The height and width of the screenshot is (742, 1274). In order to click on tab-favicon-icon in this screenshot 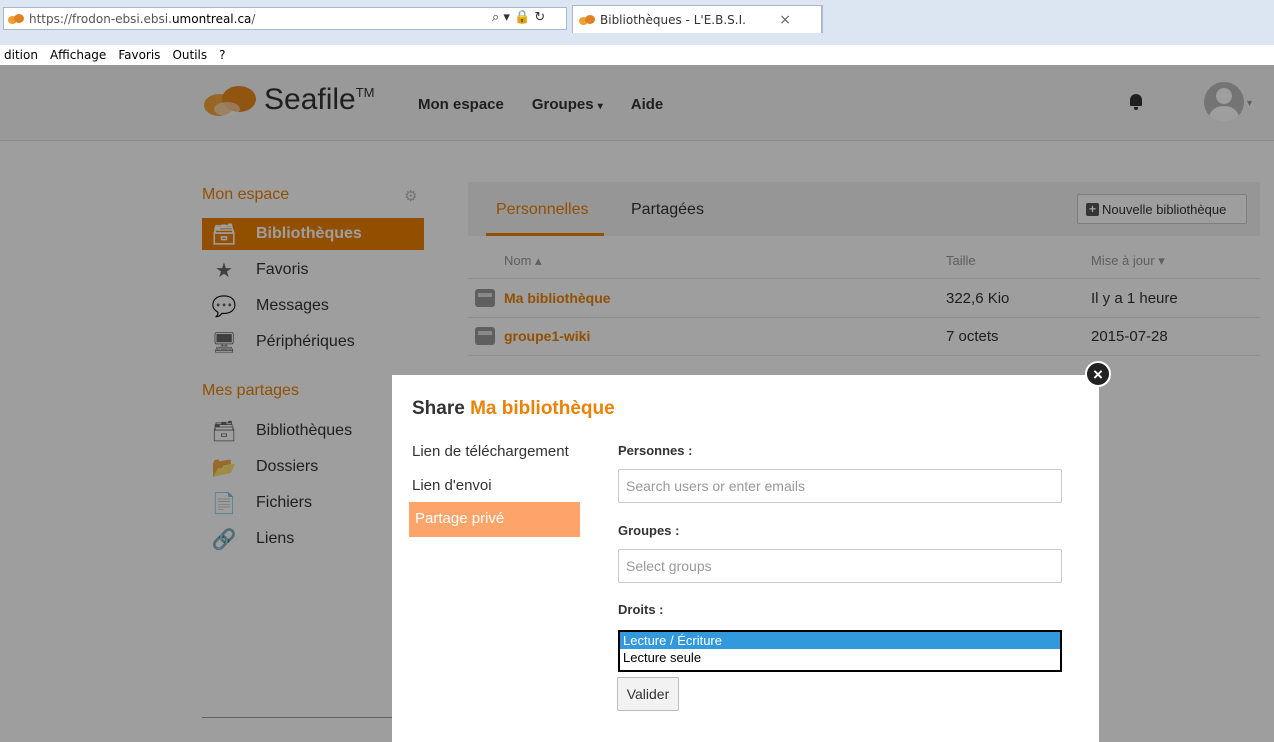, I will do `click(587, 19)`.